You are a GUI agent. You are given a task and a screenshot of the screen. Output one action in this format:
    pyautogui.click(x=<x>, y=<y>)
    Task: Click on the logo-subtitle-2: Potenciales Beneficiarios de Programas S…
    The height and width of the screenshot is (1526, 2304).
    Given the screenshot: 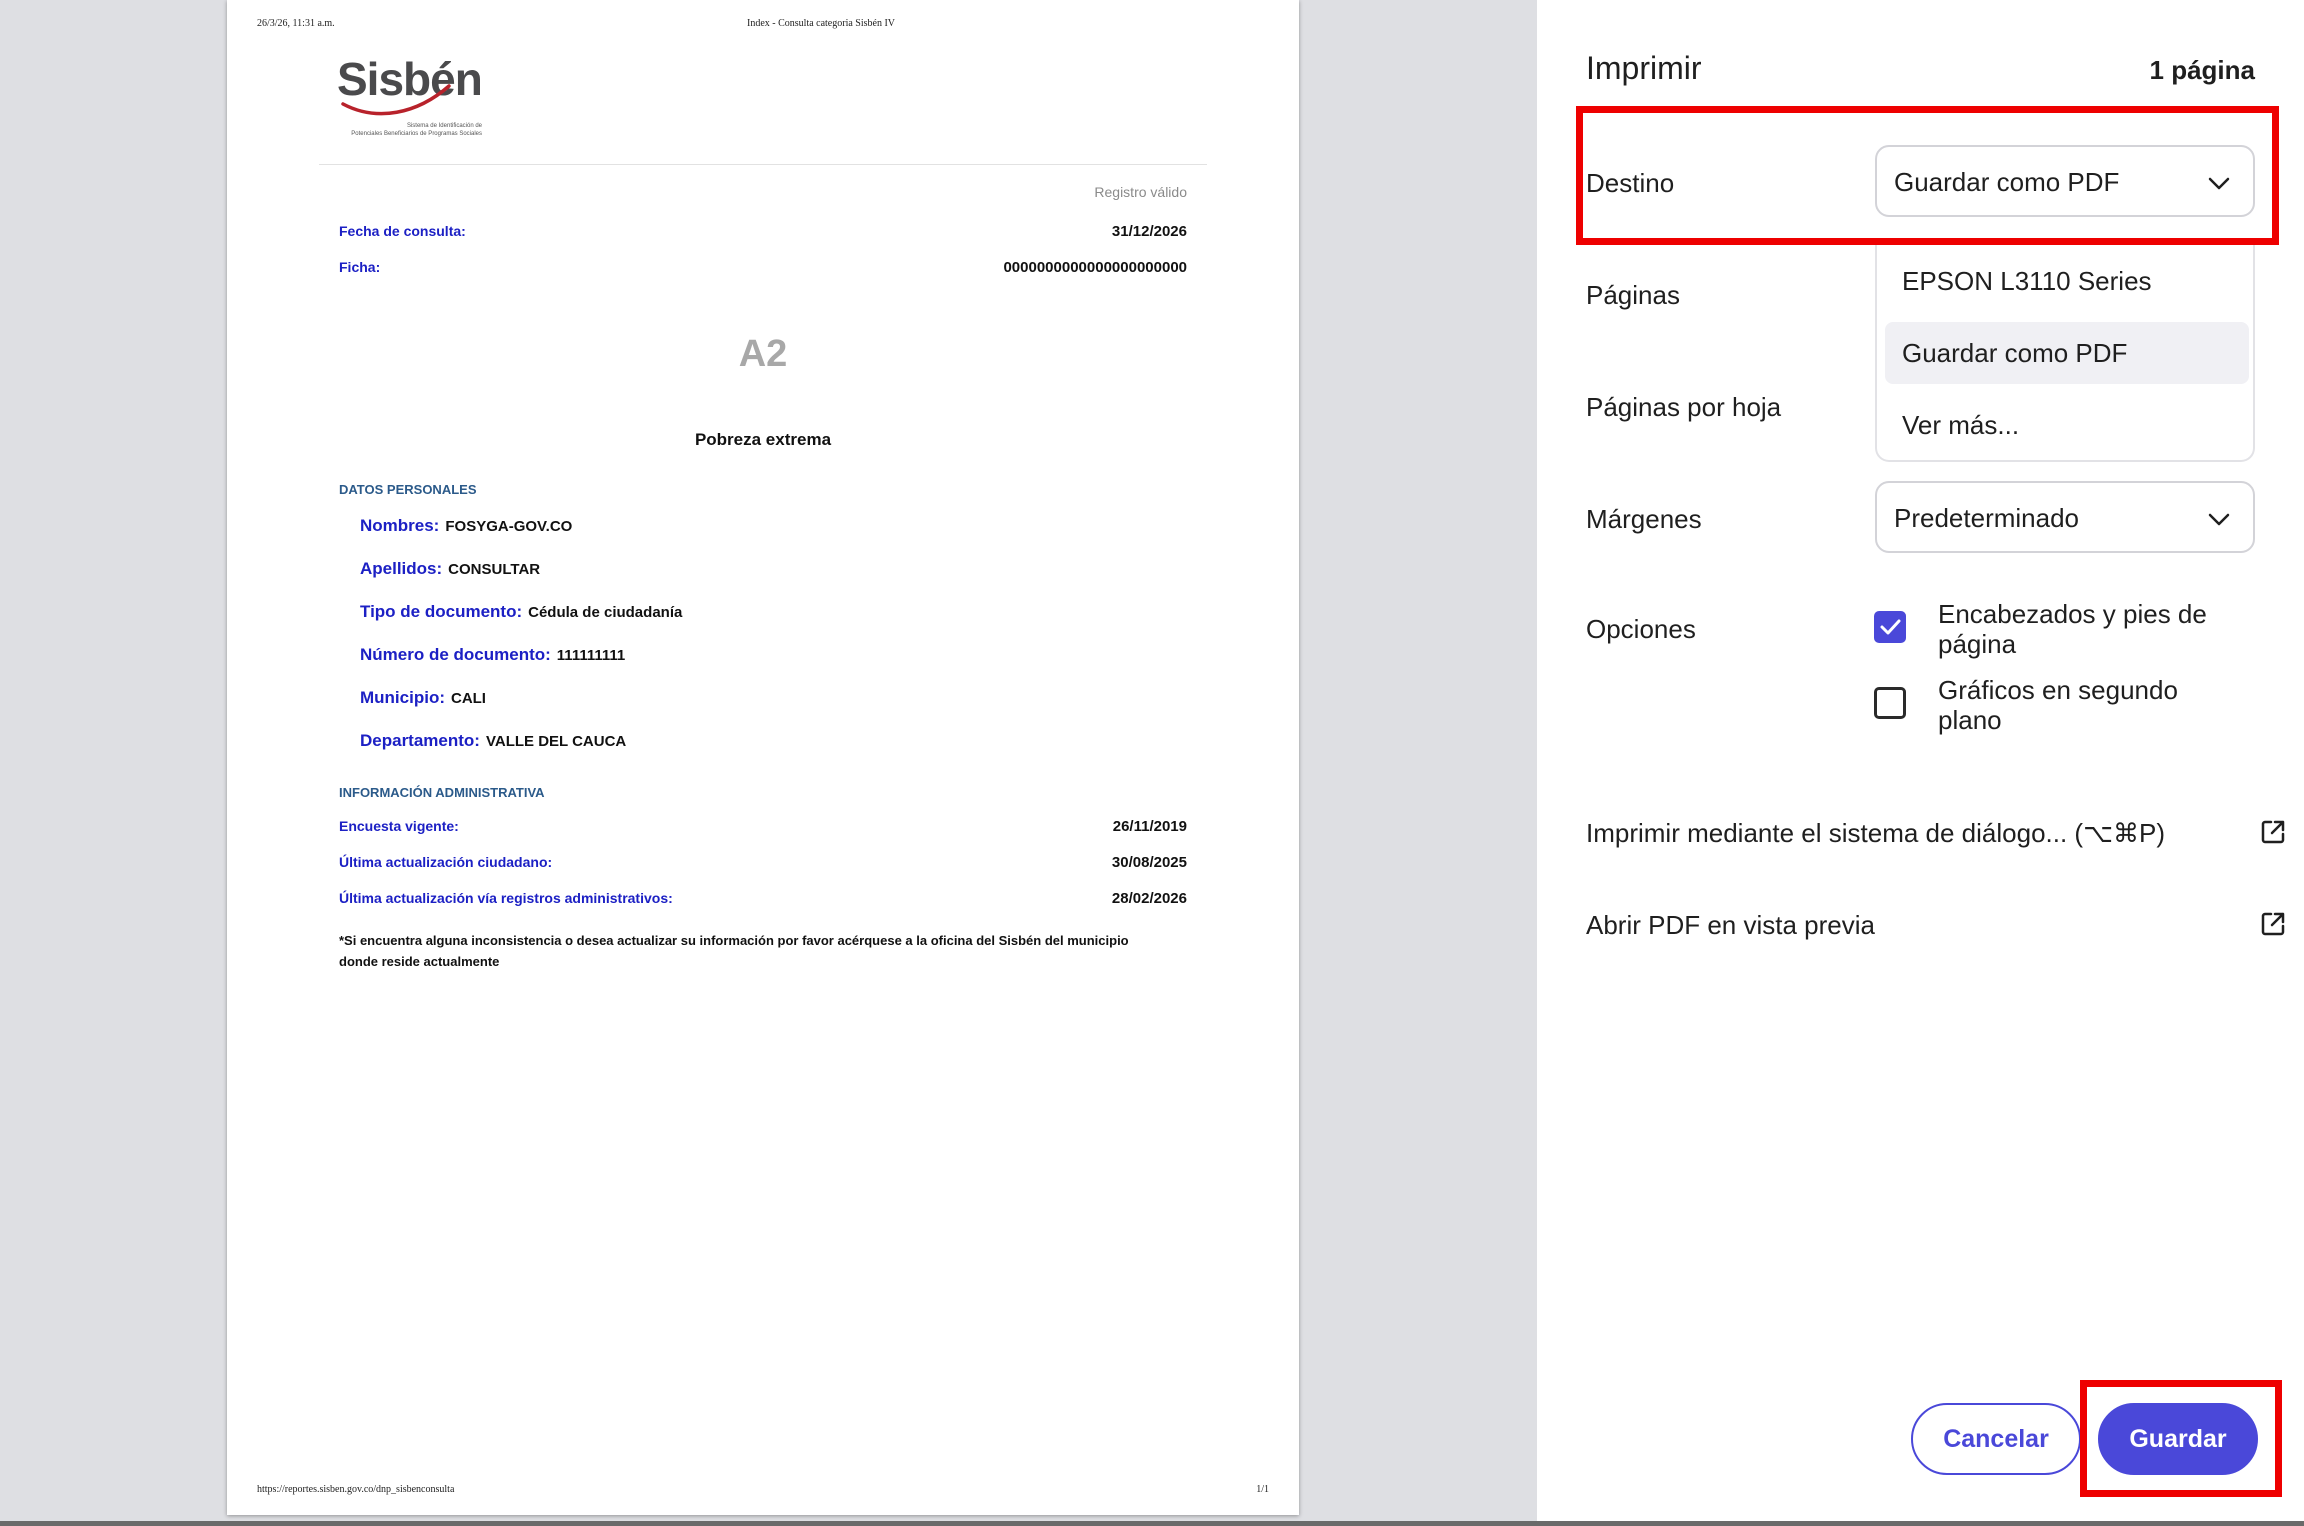 What is the action you would take?
    pyautogui.click(x=416, y=134)
    